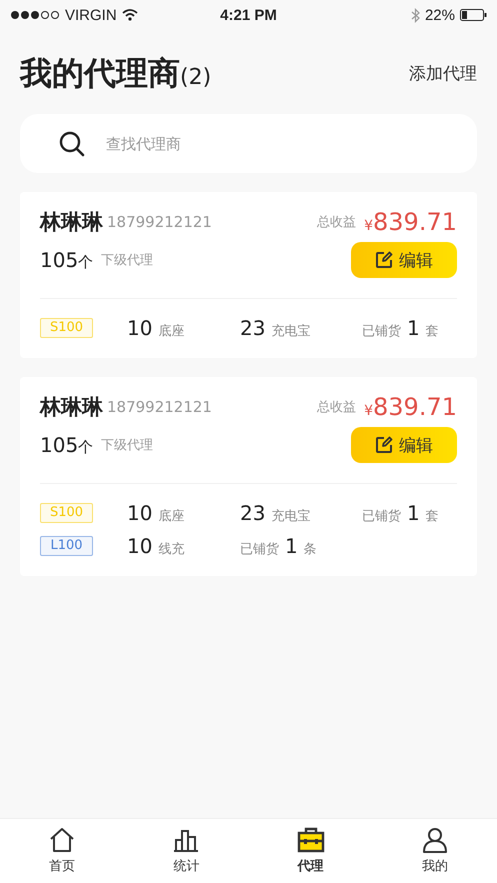 This screenshot has width=497, height=883. I want to click on bluetooth-icon, so click(415, 15).